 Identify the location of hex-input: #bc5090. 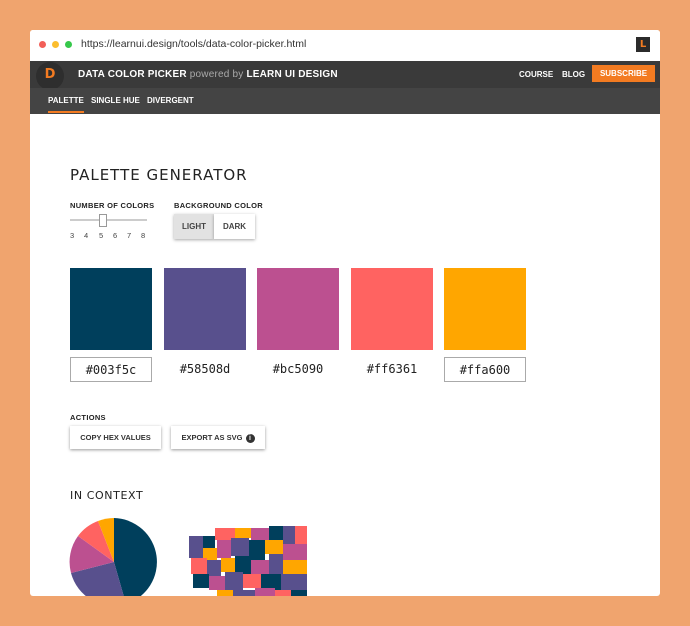
(298, 369).